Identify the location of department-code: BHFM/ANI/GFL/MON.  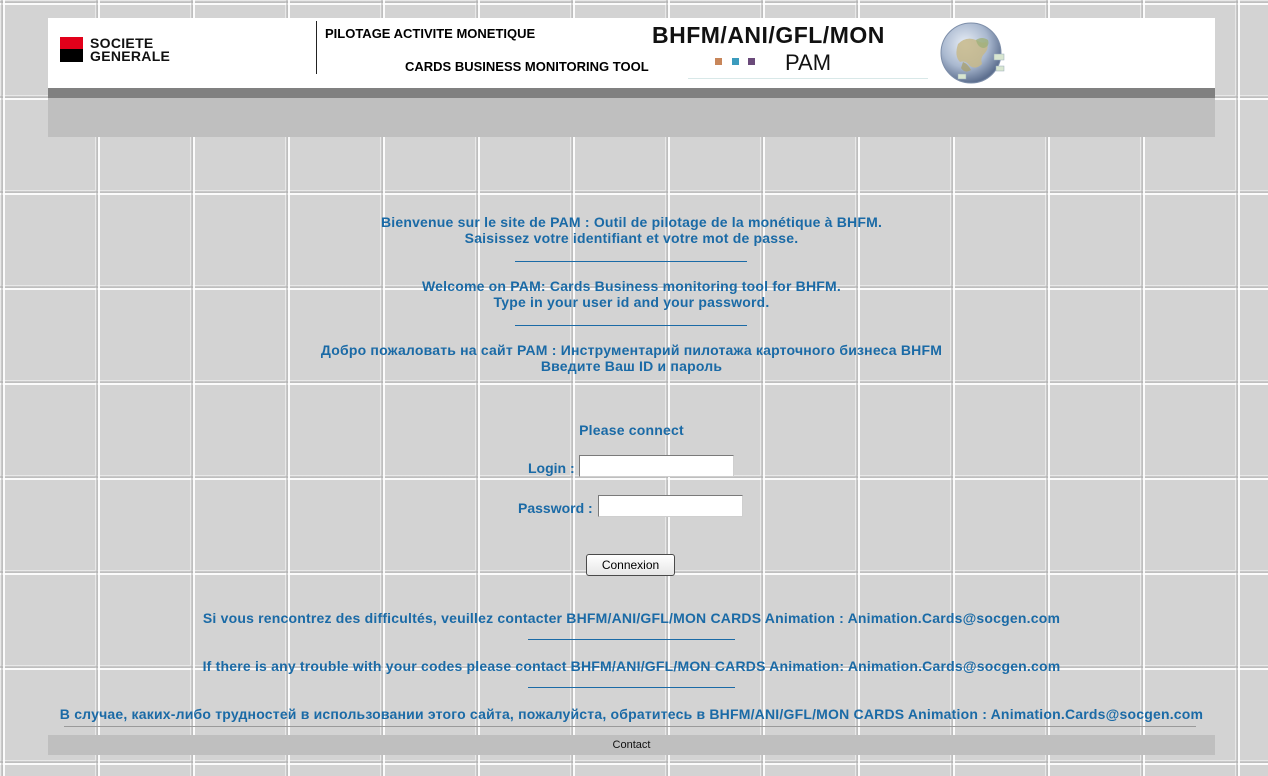
(768, 35).